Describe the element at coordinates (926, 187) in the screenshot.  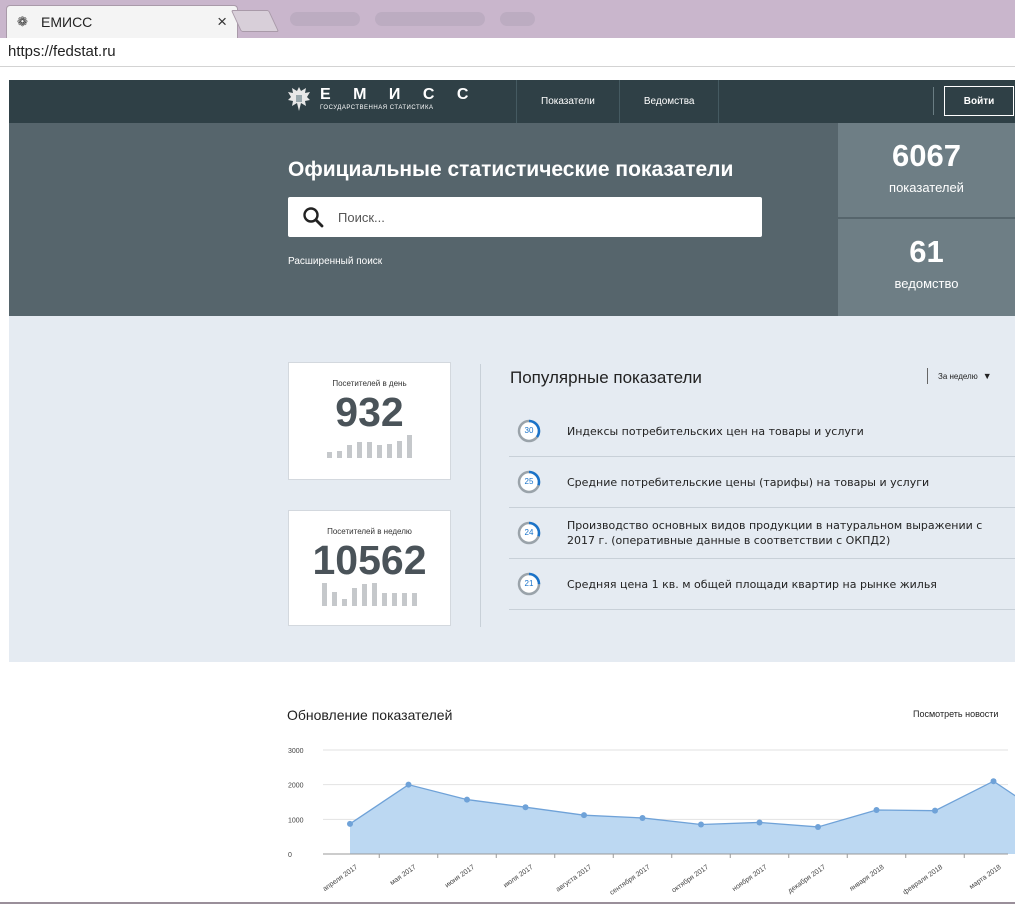
I see `indicators-count-label: показателей` at that location.